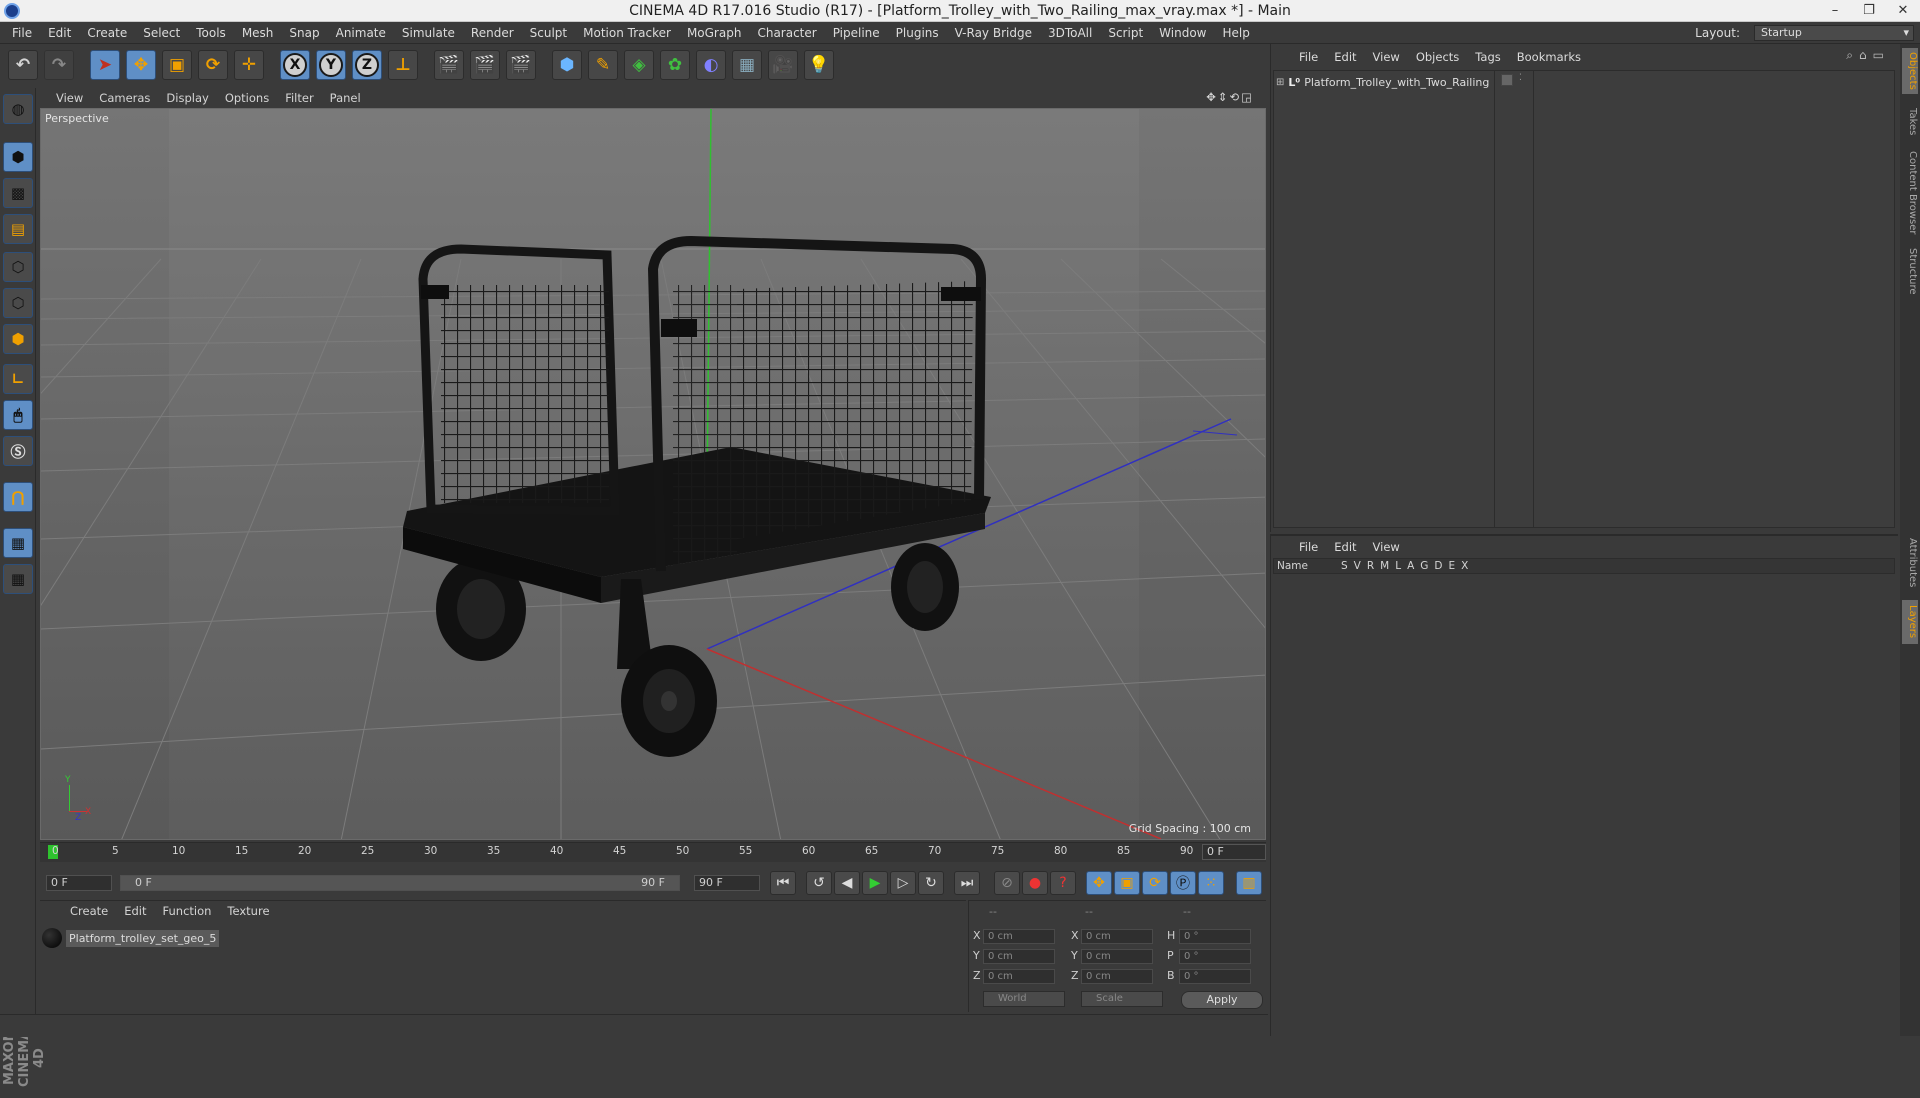  I want to click on material-menu-texture: Texture, so click(248, 911).